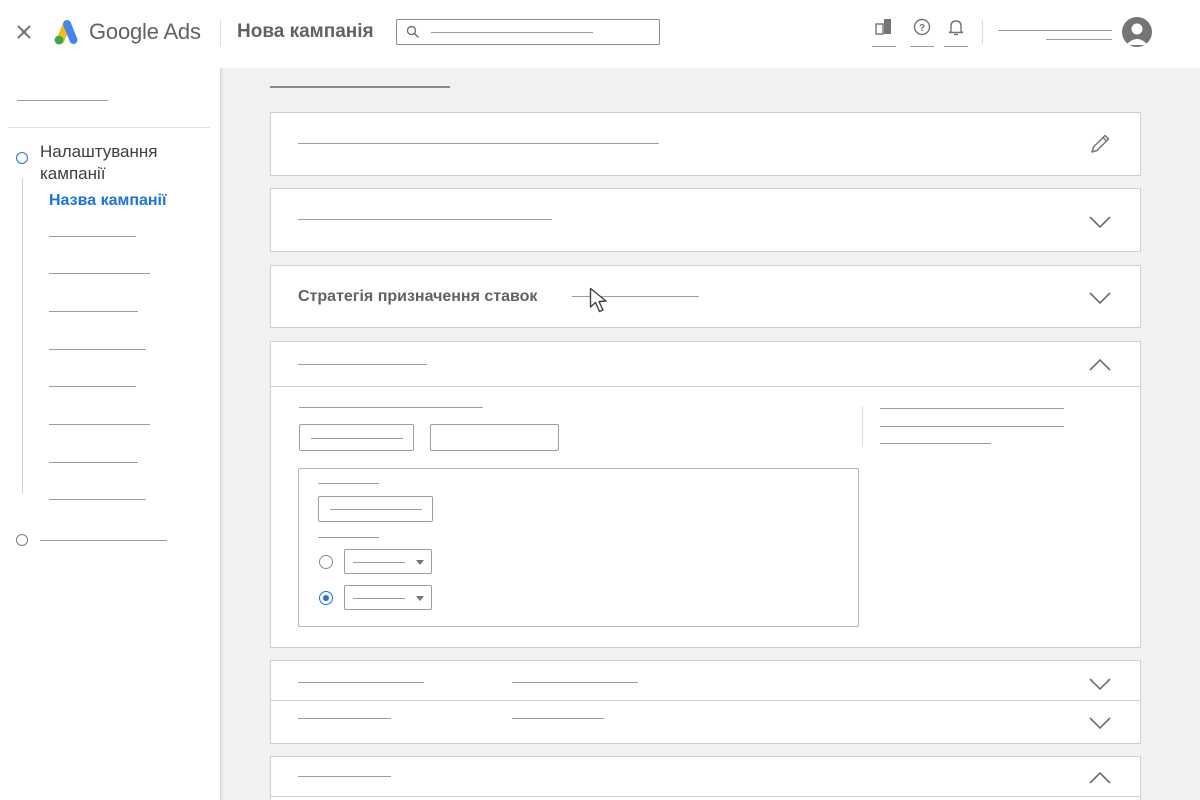 Image resolution: width=1200 pixels, height=800 pixels. Describe the element at coordinates (360, 87) in the screenshot. I see `section-heading-placeholder` at that location.